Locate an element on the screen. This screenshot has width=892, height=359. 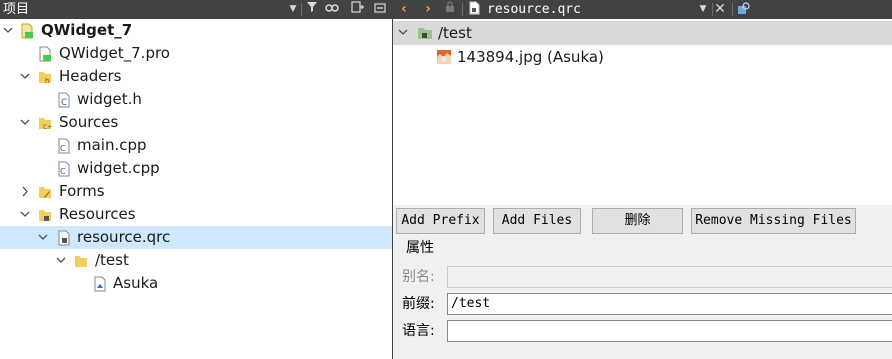
image-thumbnail-icon is located at coordinates (444, 57).